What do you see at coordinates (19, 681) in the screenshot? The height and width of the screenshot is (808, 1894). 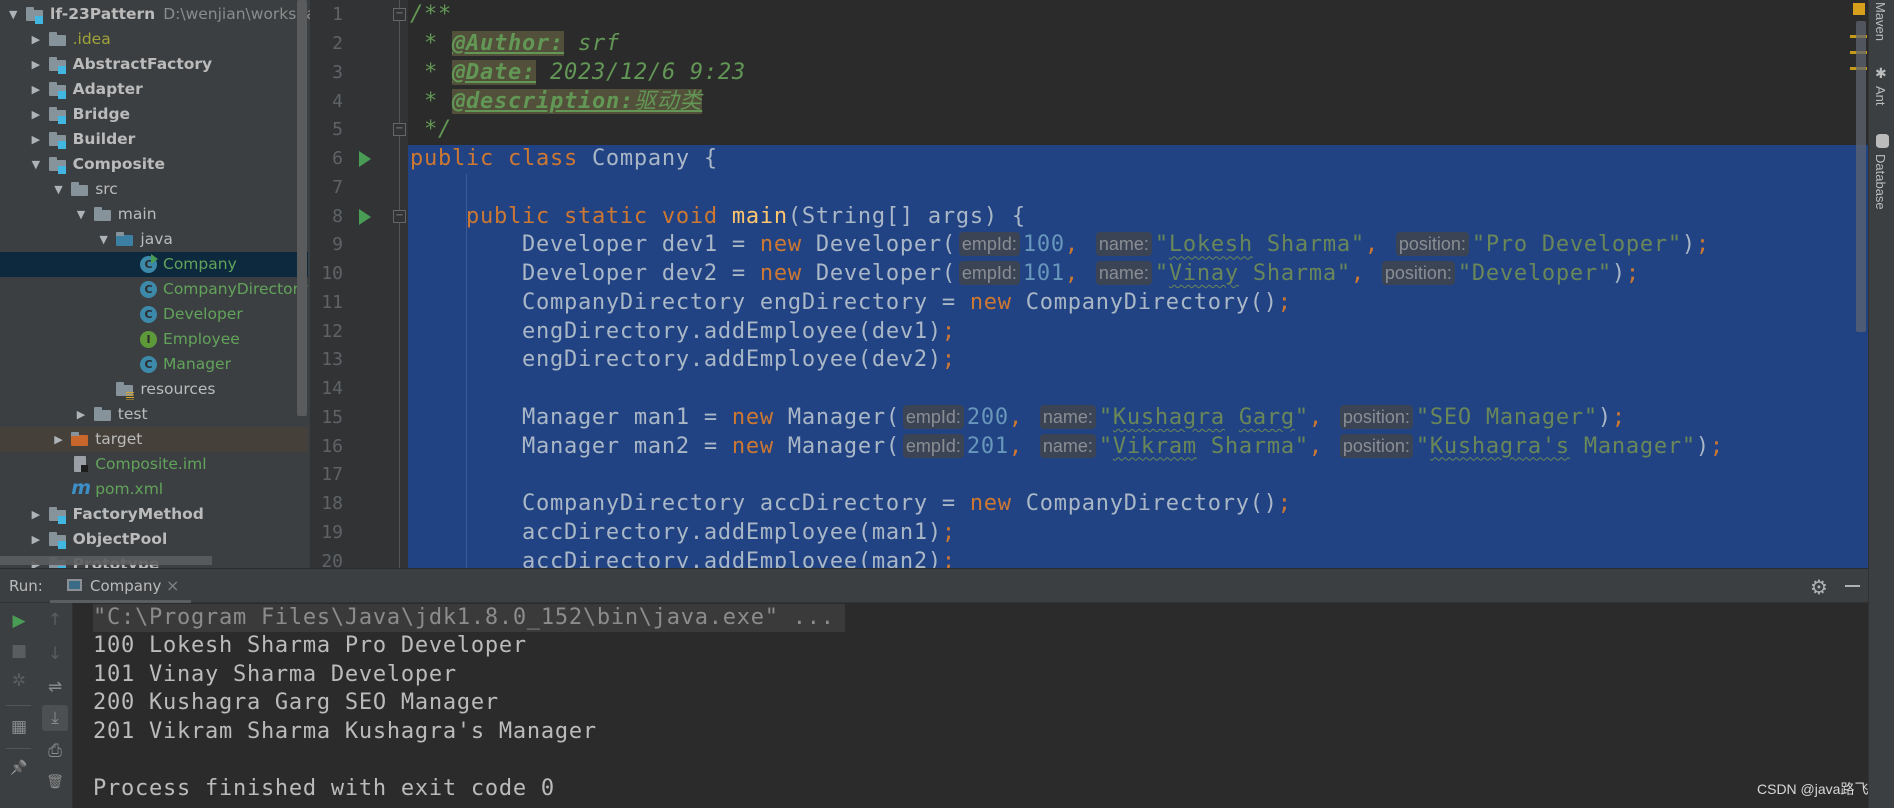 I see `rerun-failed-icon: ✲` at bounding box center [19, 681].